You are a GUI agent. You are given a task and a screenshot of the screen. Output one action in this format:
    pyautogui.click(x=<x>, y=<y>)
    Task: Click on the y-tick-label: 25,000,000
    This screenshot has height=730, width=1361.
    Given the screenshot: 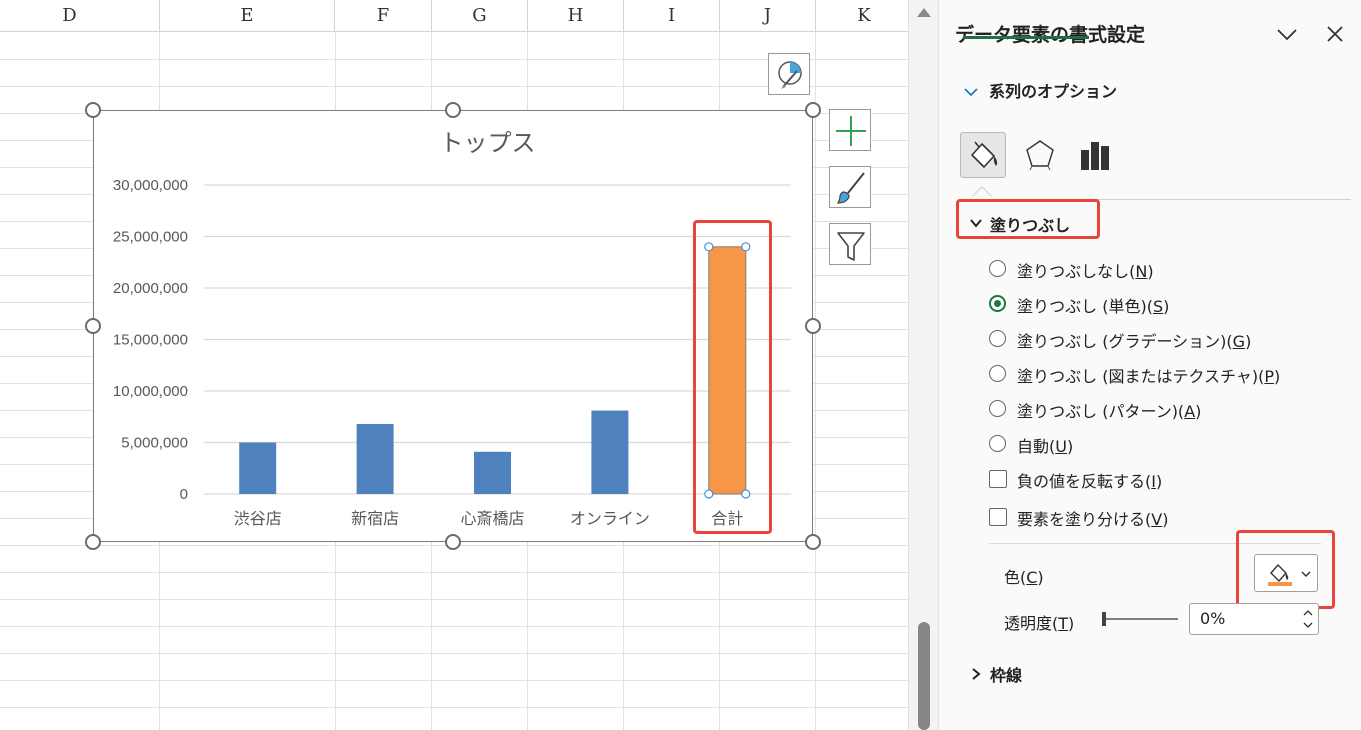 What is the action you would take?
    pyautogui.click(x=150, y=237)
    